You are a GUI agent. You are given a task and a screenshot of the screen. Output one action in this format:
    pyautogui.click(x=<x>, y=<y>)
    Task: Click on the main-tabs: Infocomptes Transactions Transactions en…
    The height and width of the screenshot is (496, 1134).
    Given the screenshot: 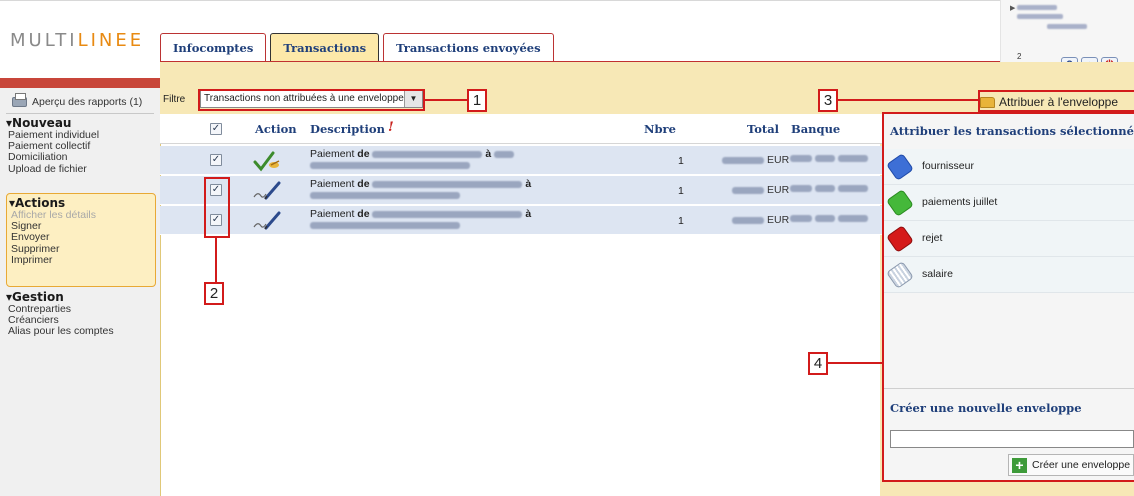 What is the action you would take?
    pyautogui.click(x=359, y=48)
    